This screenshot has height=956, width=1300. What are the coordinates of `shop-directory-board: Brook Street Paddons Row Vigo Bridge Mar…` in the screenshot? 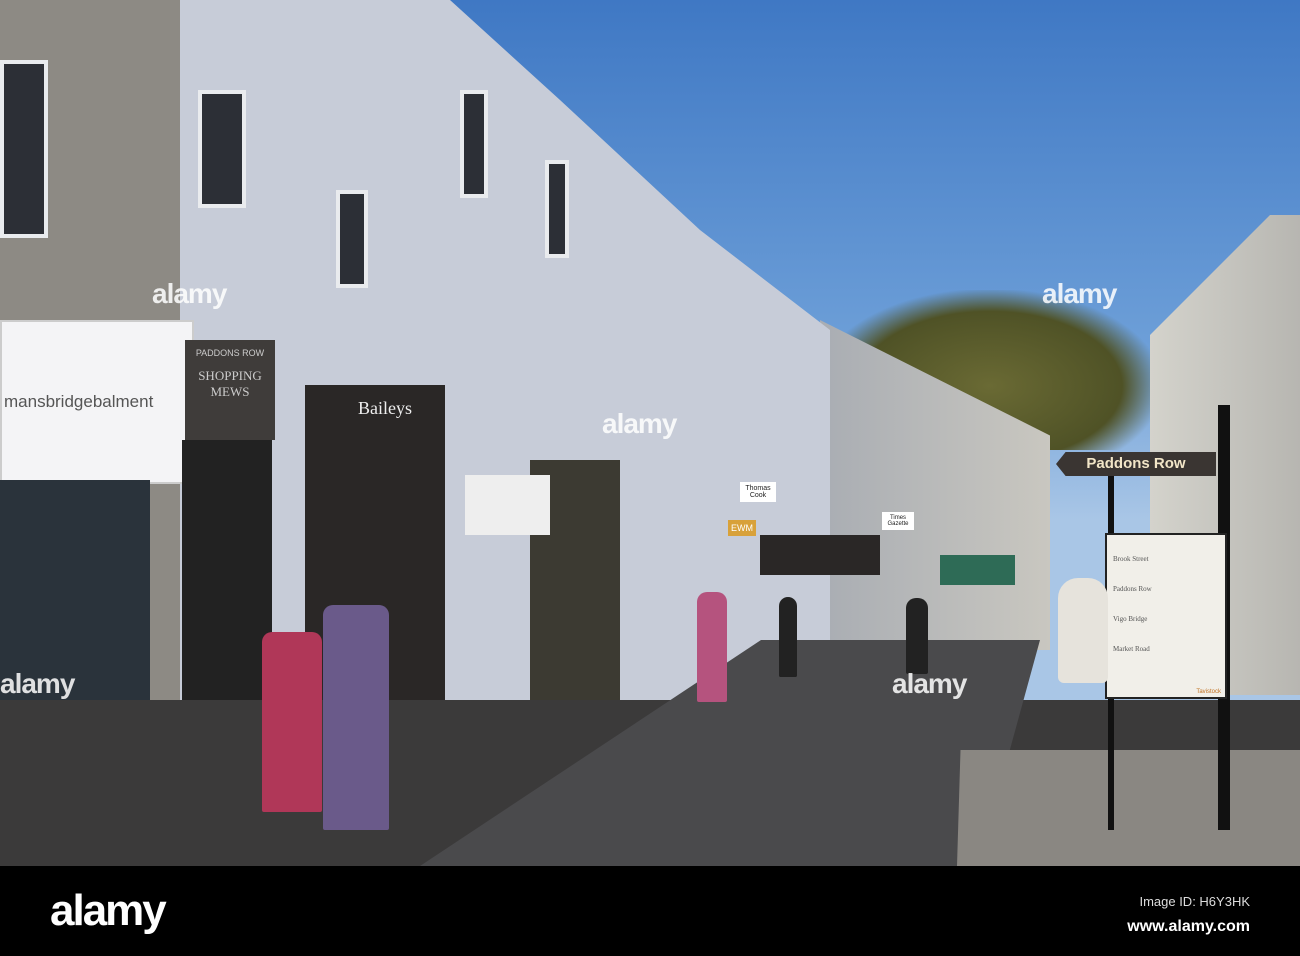 It's located at (1166, 616).